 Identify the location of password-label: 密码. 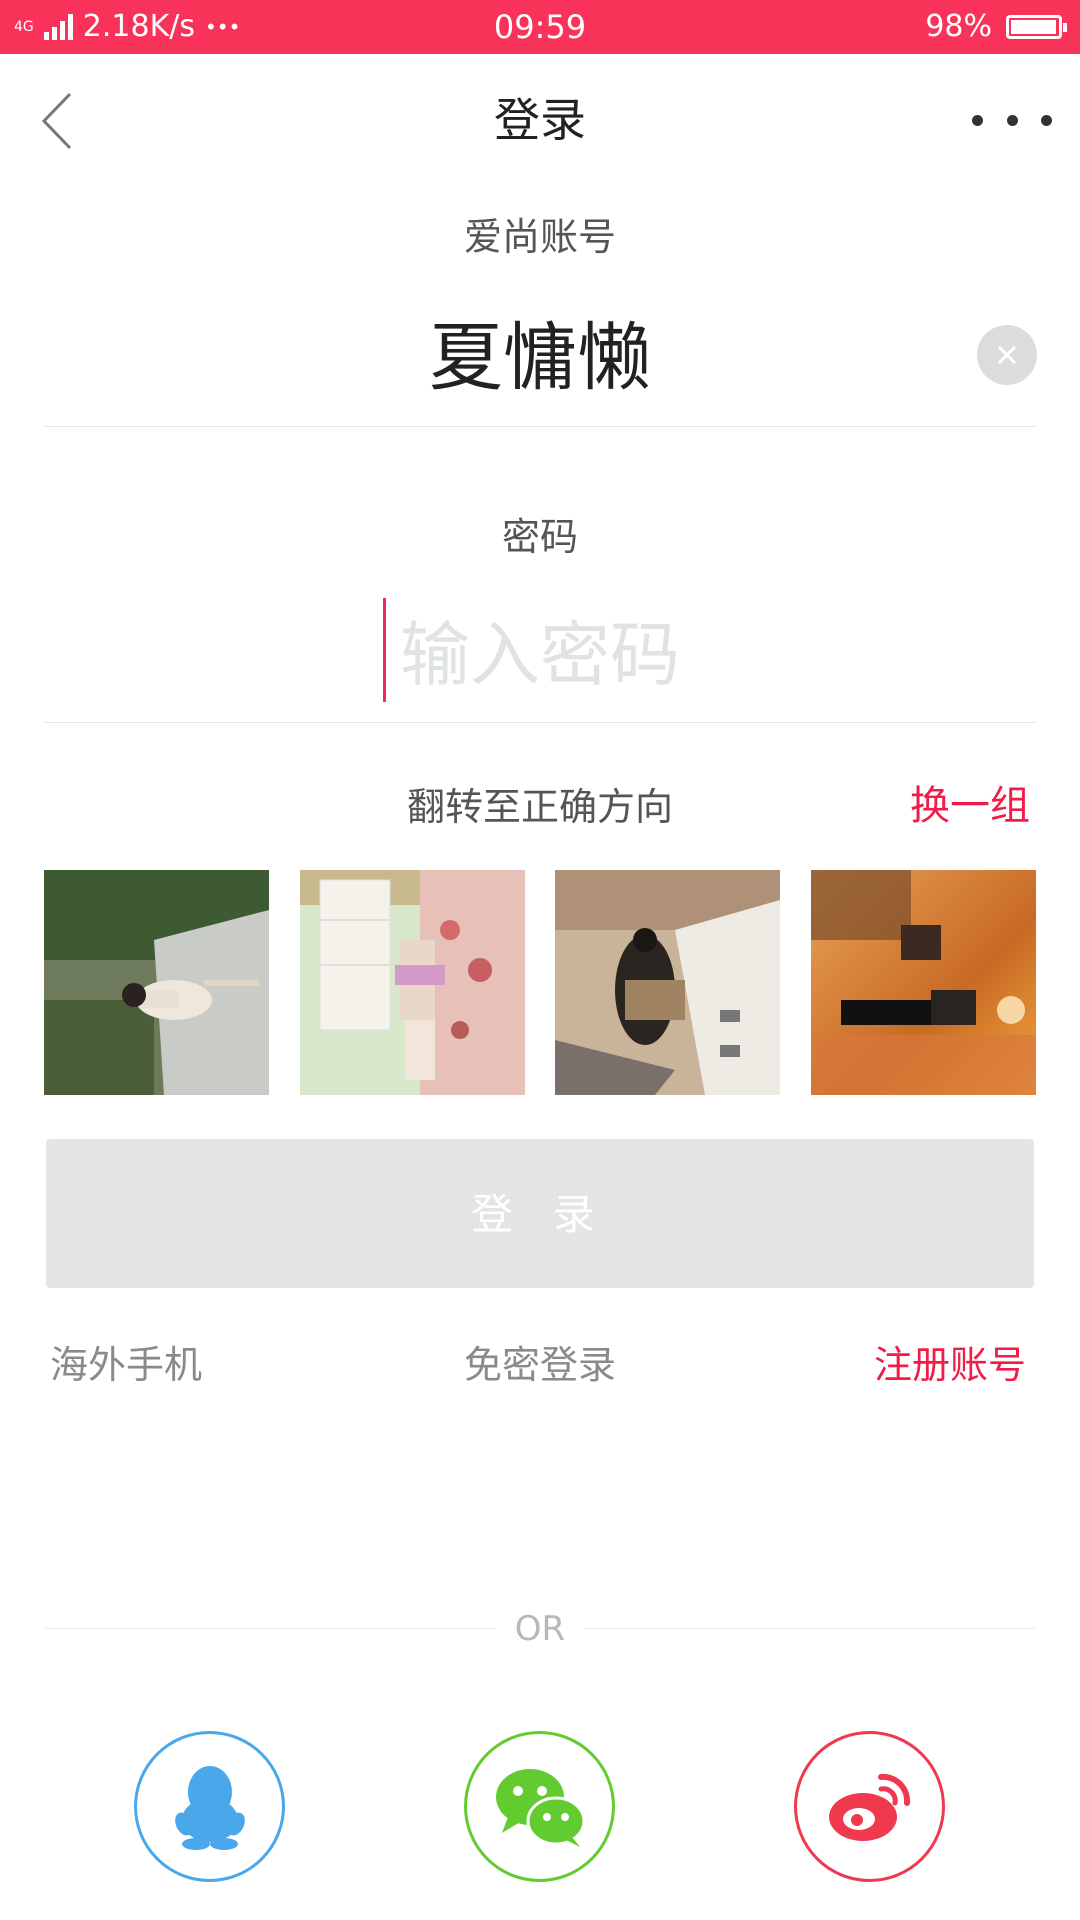
(539, 537).